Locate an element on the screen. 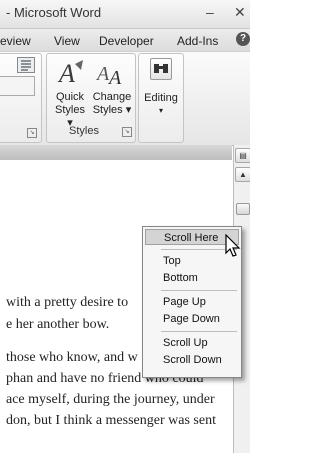 The width and height of the screenshot is (320, 453). title-bar: - Microsoft Word – ✕ is located at coordinates (128, 14).